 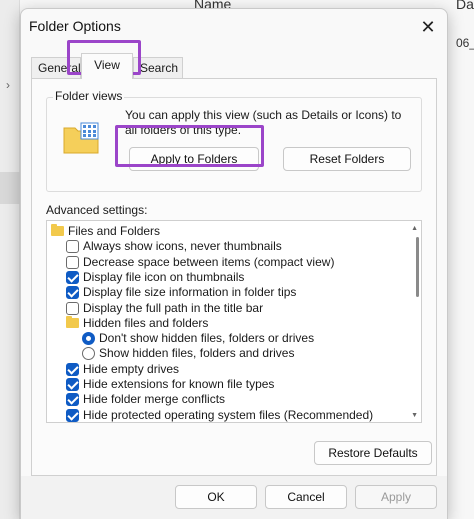 What do you see at coordinates (465, 6) in the screenshot?
I see `column-header-date: Da` at bounding box center [465, 6].